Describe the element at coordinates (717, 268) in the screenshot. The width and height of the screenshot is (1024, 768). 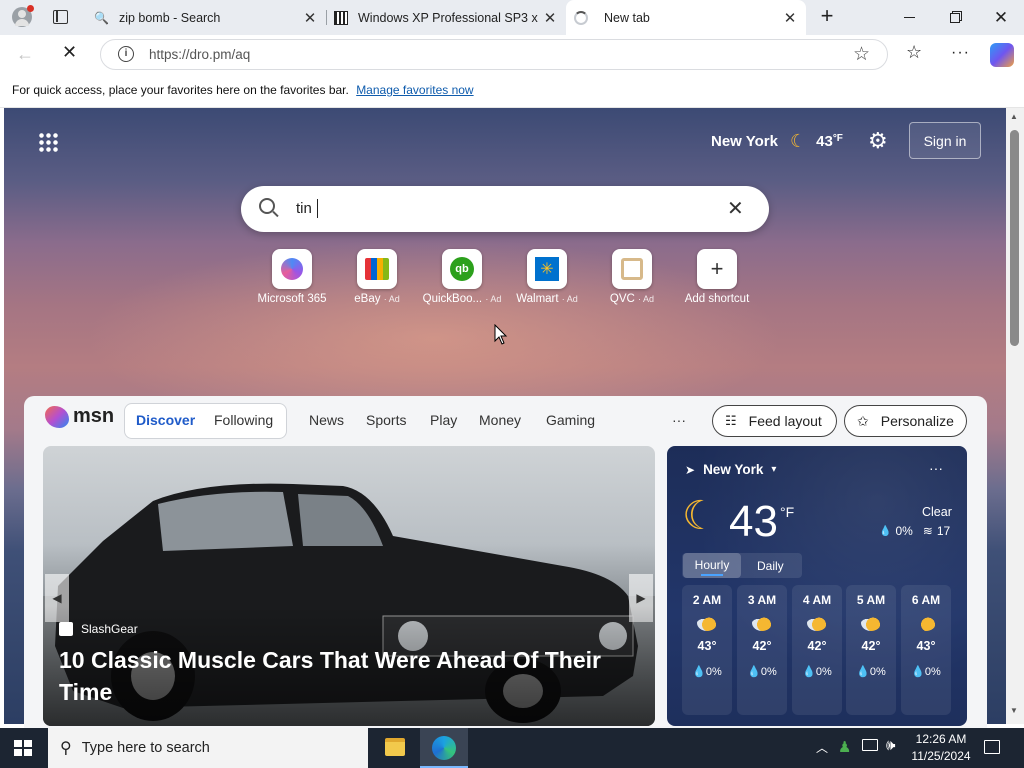
I see `plus-icon: +` at that location.